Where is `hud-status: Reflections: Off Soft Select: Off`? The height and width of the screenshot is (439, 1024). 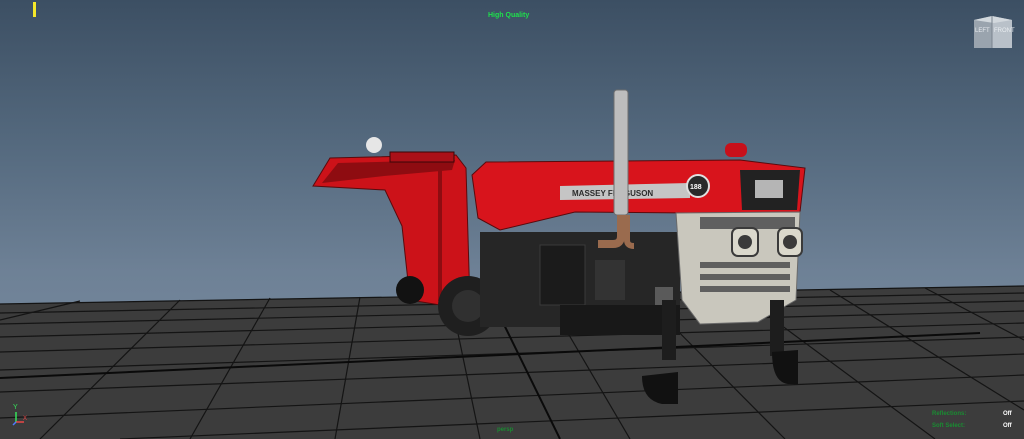
hud-status: Reflections: Off Soft Select: Off is located at coordinates (975, 424).